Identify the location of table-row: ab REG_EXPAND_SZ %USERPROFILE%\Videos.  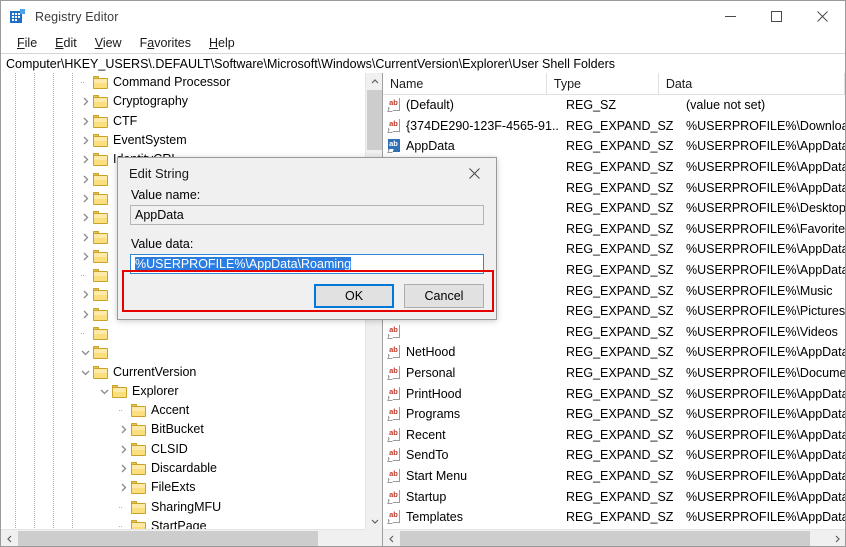
(614, 332).